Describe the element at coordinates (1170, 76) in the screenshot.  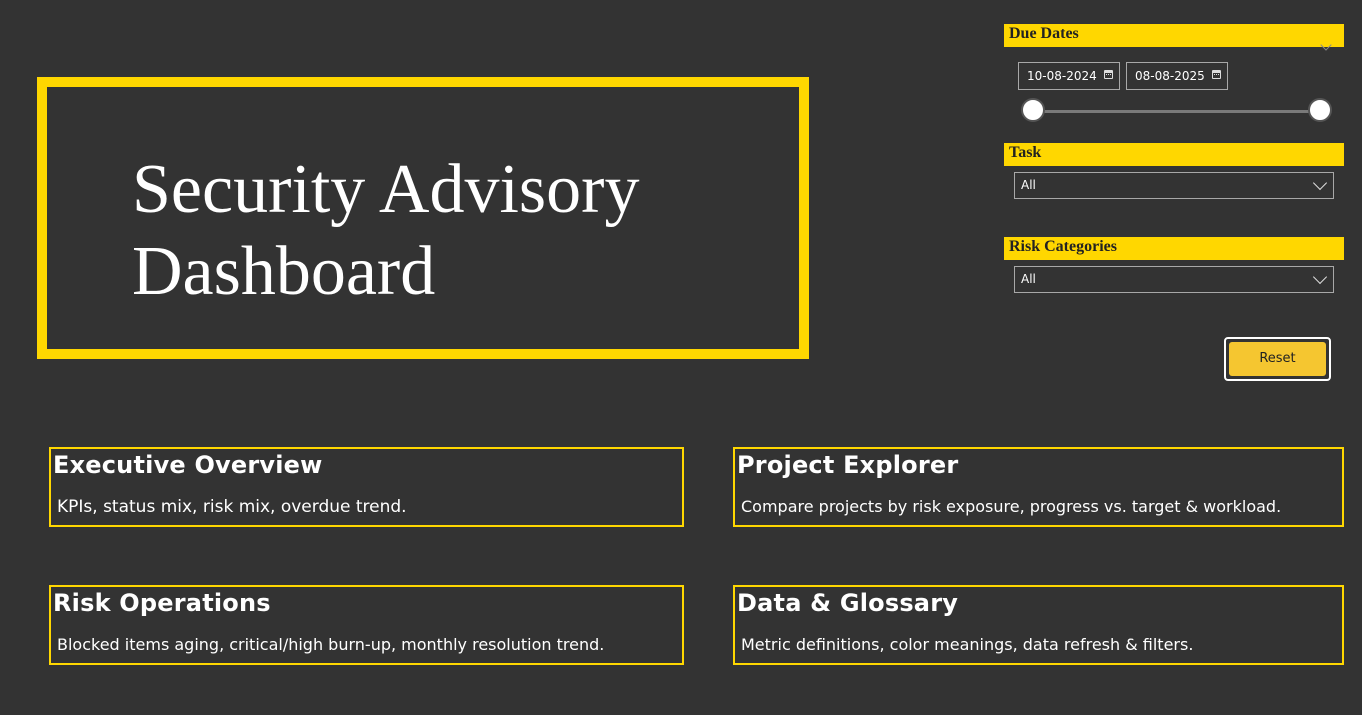
I see `end-date-value: 08-08-2025` at that location.